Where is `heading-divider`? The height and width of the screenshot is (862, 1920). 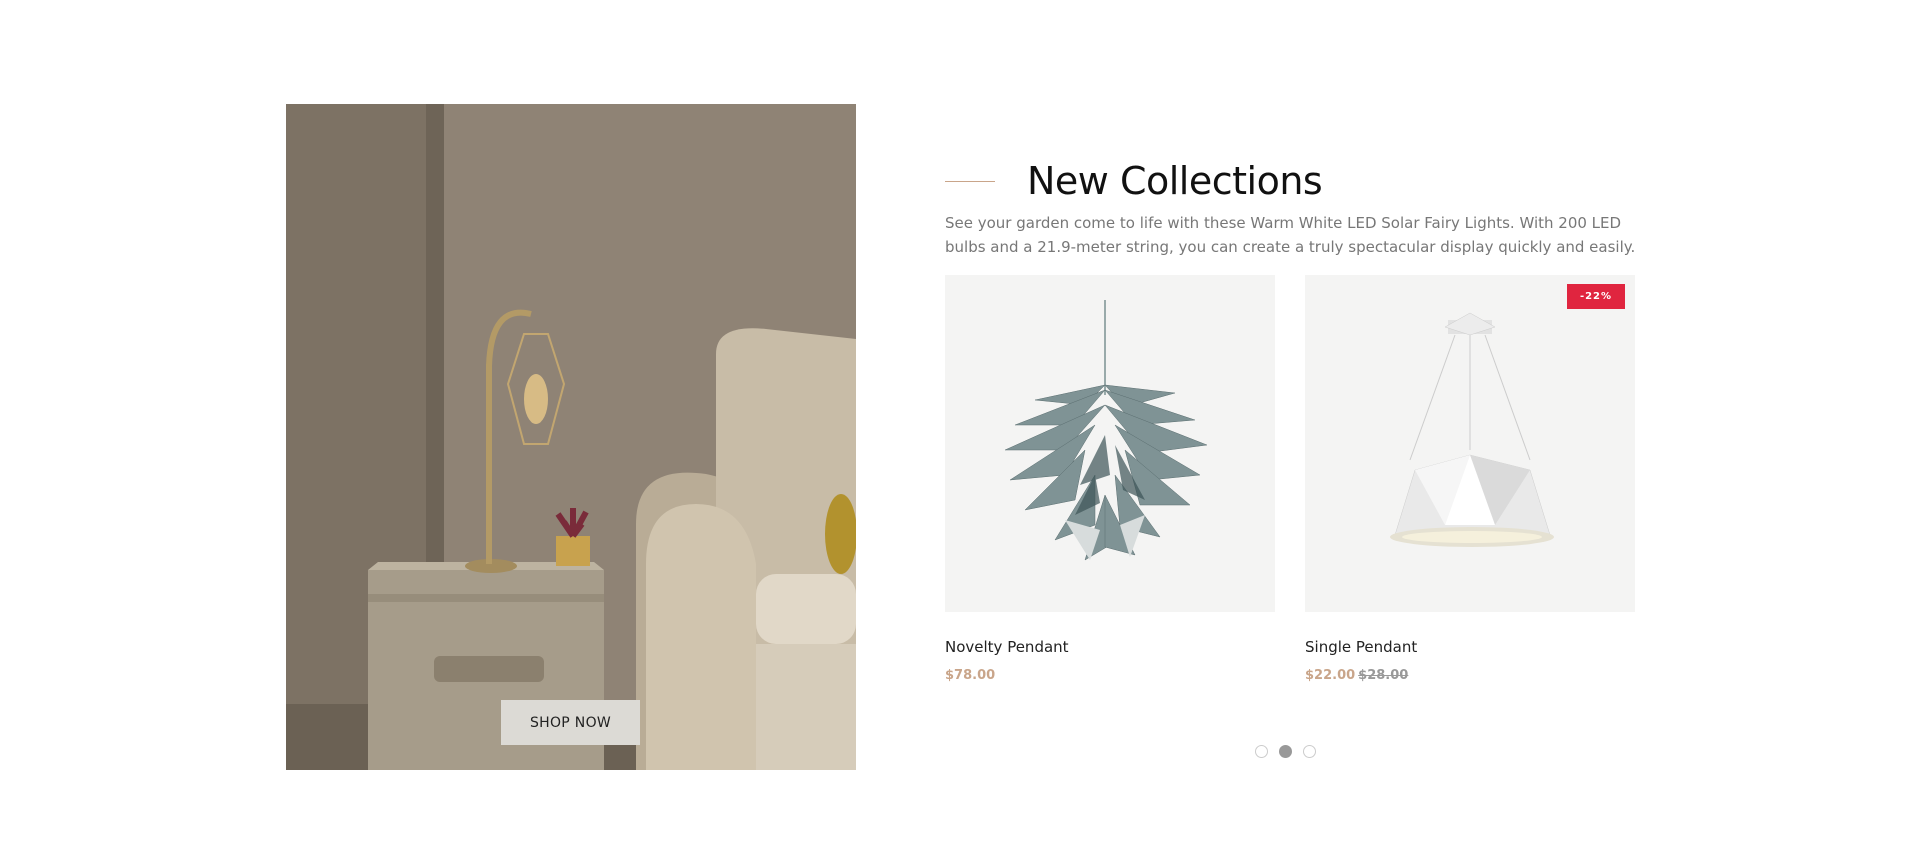
heading-divider is located at coordinates (970, 181).